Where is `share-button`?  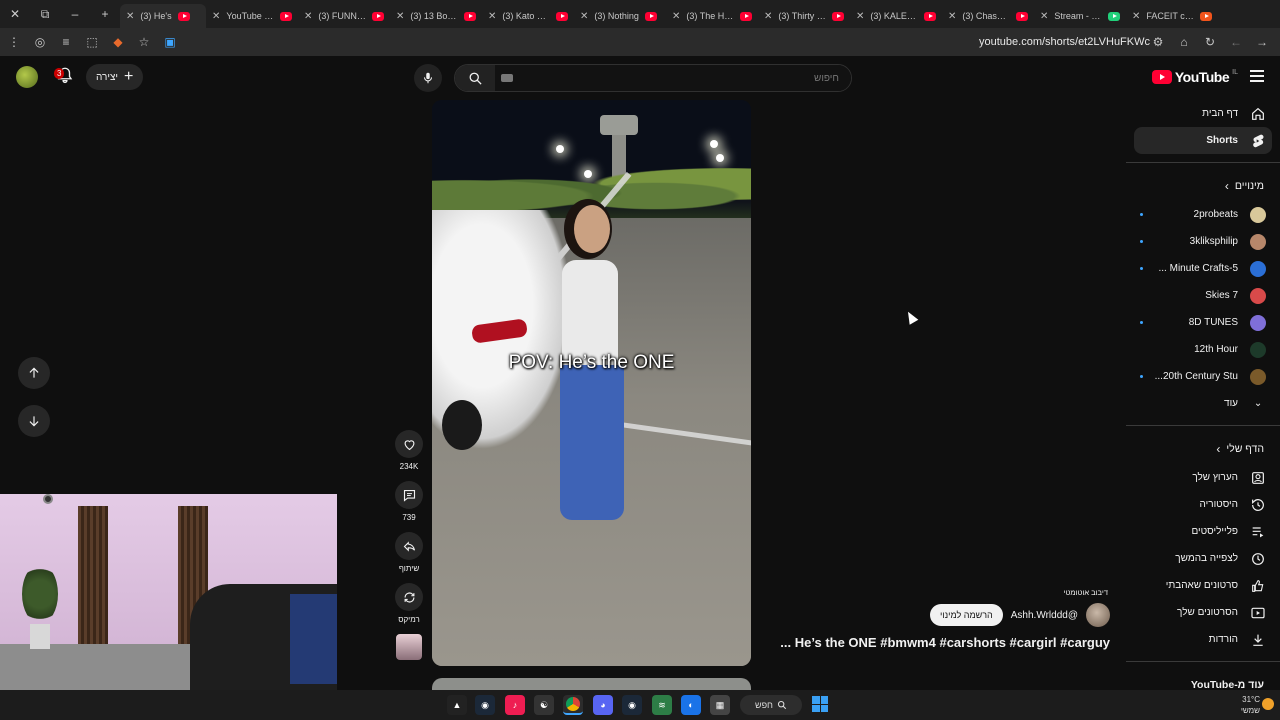
share-button is located at coordinates (409, 546).